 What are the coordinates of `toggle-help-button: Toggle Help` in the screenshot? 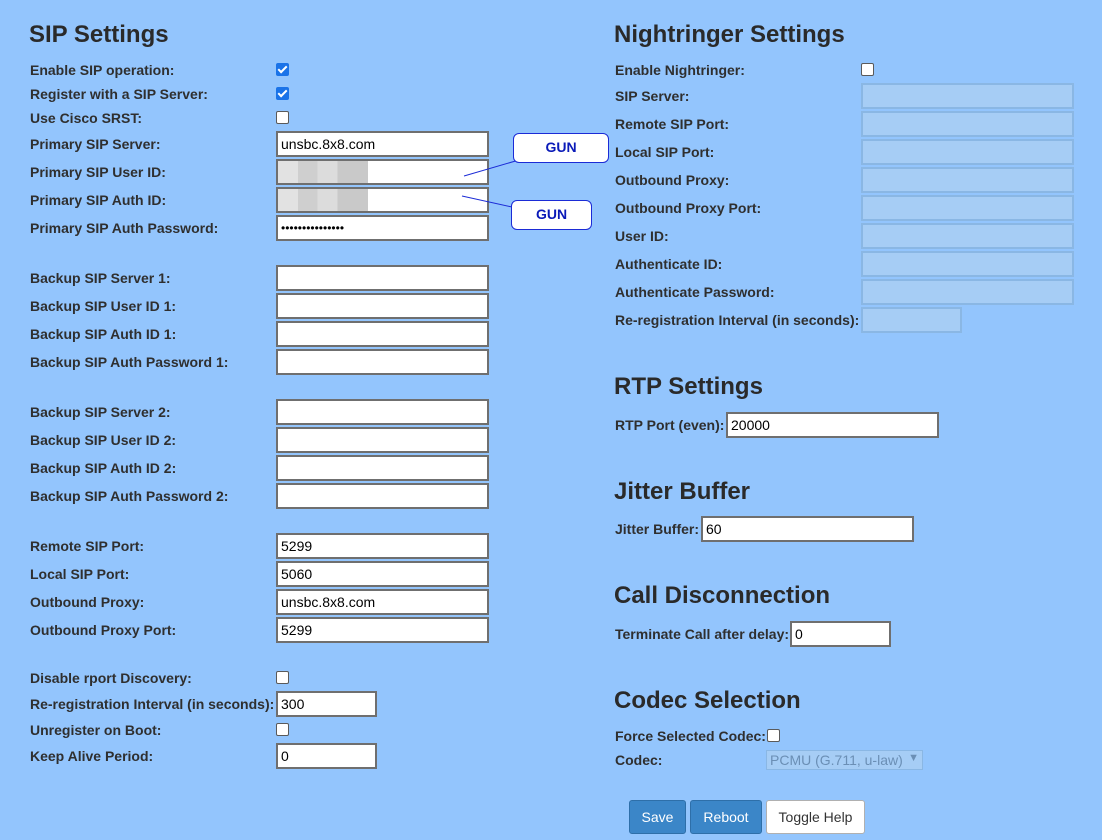 It's located at (815, 817).